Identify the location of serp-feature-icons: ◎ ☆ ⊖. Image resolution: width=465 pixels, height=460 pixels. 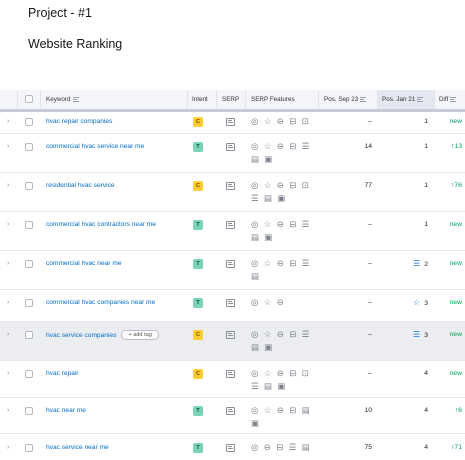
(268, 302).